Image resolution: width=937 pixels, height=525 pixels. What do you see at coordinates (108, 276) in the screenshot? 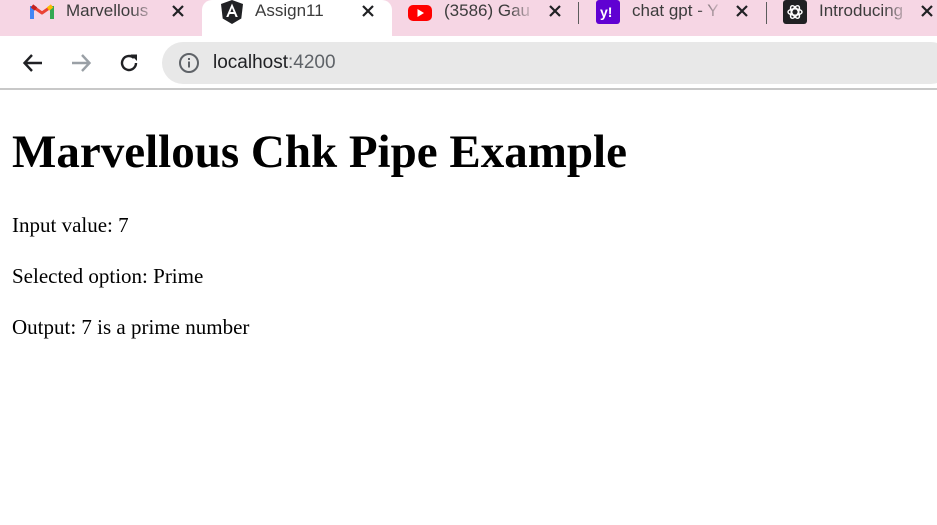
I see `selected-option-text: Selected option: Prime` at bounding box center [108, 276].